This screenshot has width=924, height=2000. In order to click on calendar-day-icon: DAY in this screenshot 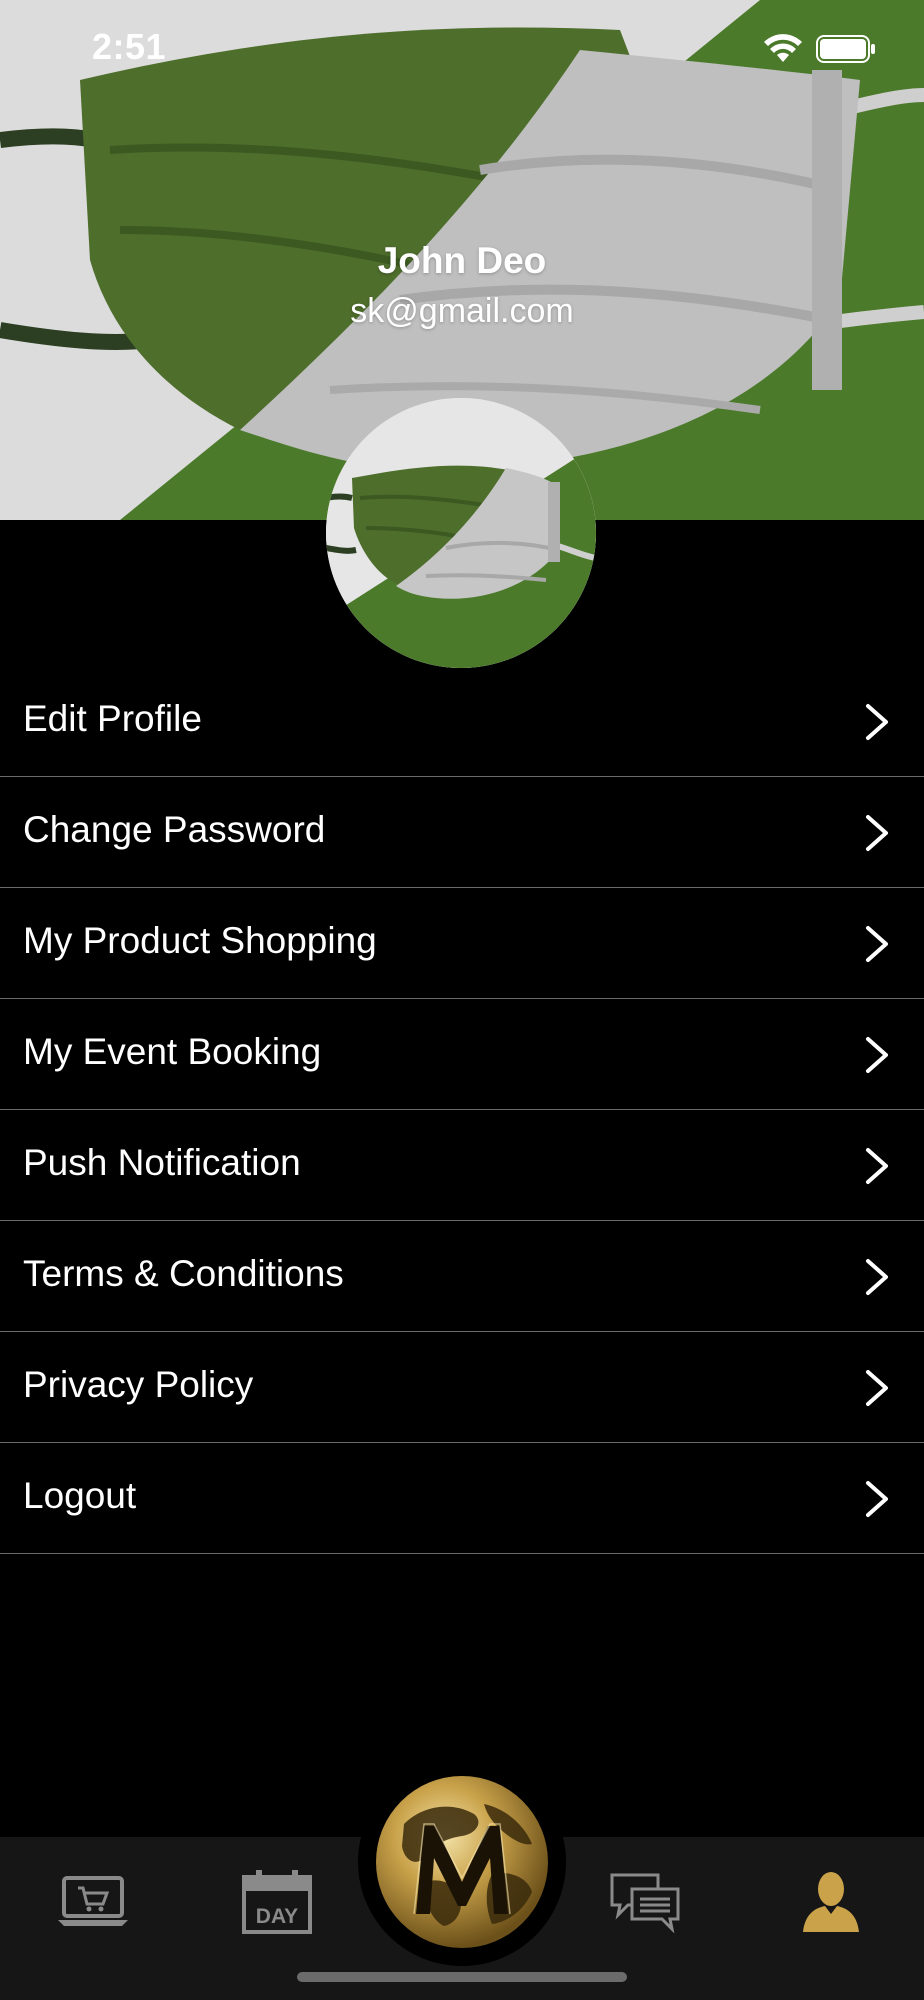, I will do `click(277, 1902)`.